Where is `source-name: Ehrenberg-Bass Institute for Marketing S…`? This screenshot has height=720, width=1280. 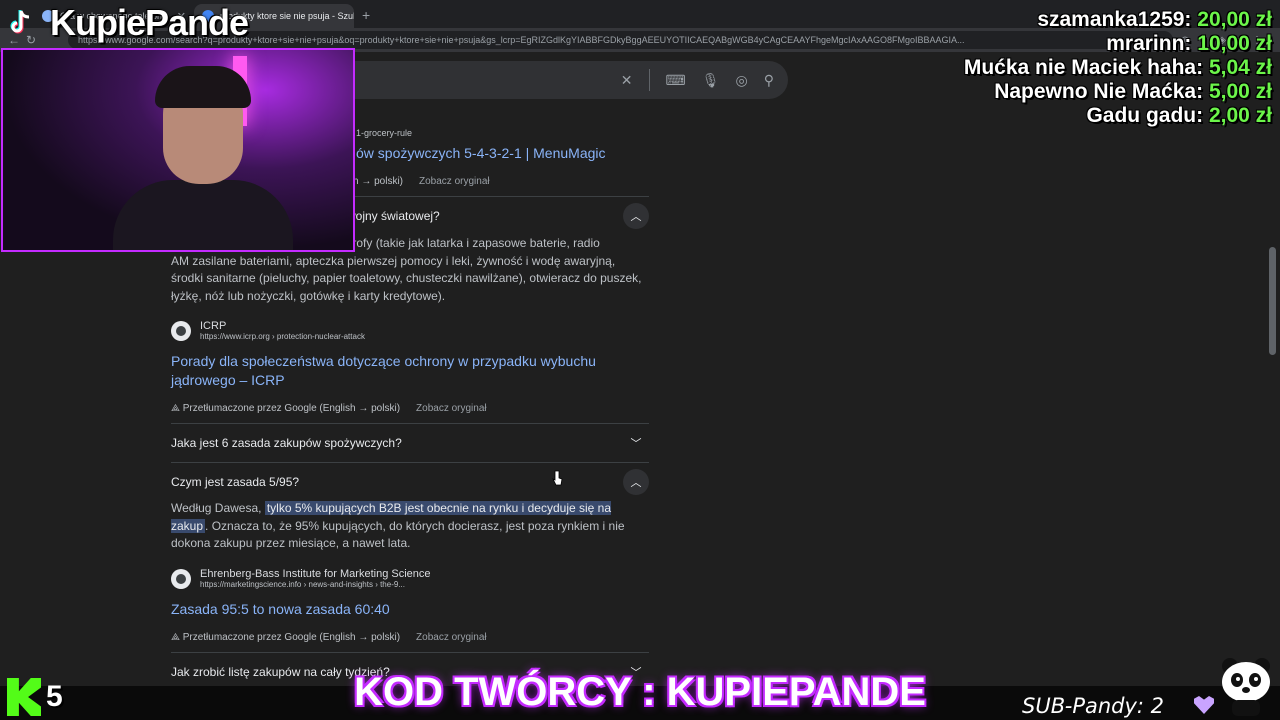
source-name: Ehrenberg-Bass Institute for Marketing S… is located at coordinates (315, 574).